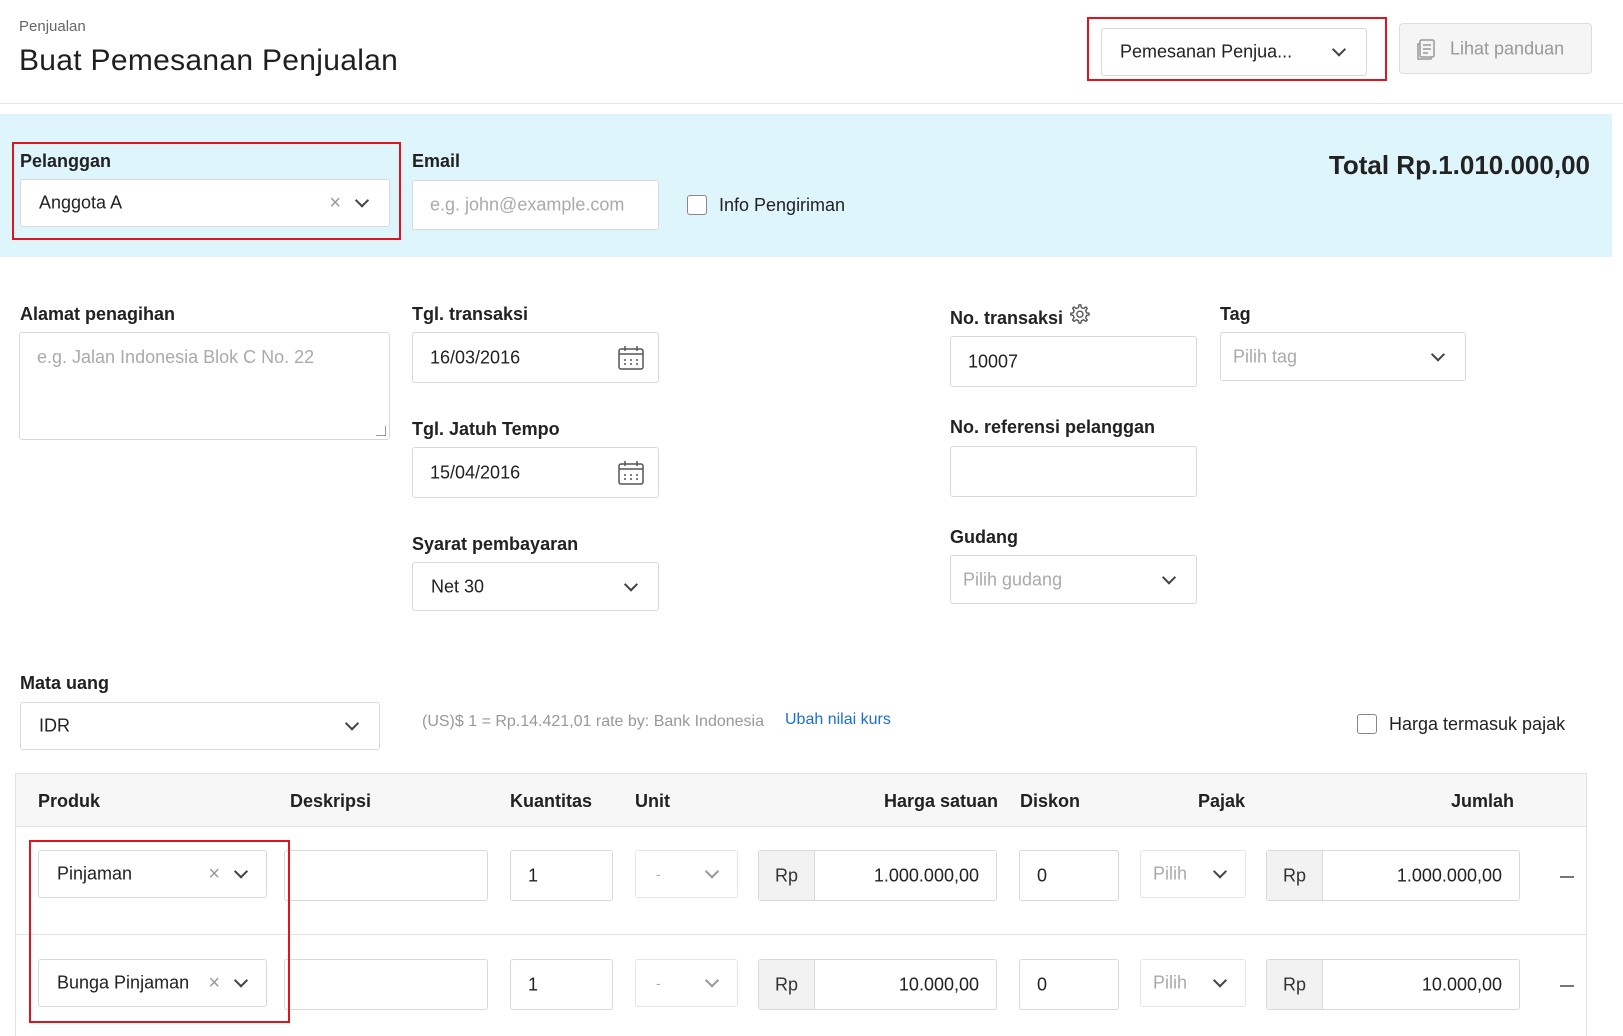 The image size is (1623, 1036). Describe the element at coordinates (938, 984) in the screenshot. I see `unit-price-value: 10.000,00` at that location.